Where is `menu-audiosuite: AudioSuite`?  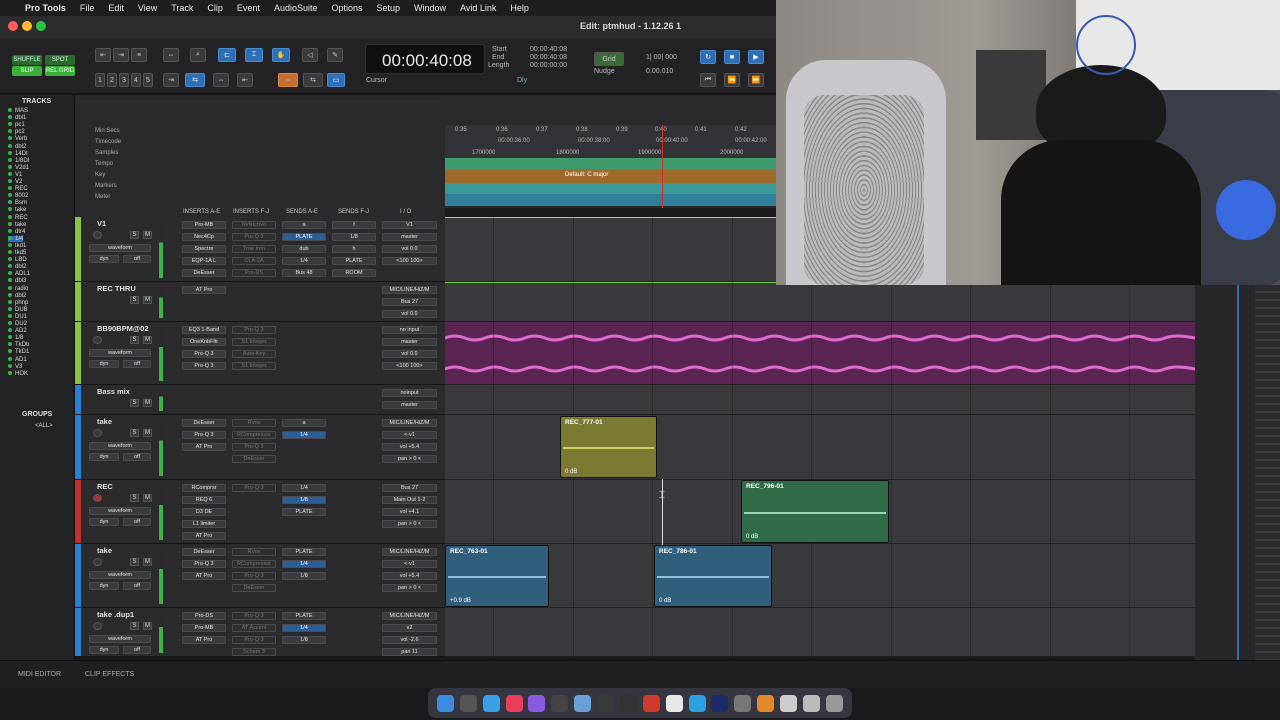 menu-audiosuite: AudioSuite is located at coordinates (296, 8).